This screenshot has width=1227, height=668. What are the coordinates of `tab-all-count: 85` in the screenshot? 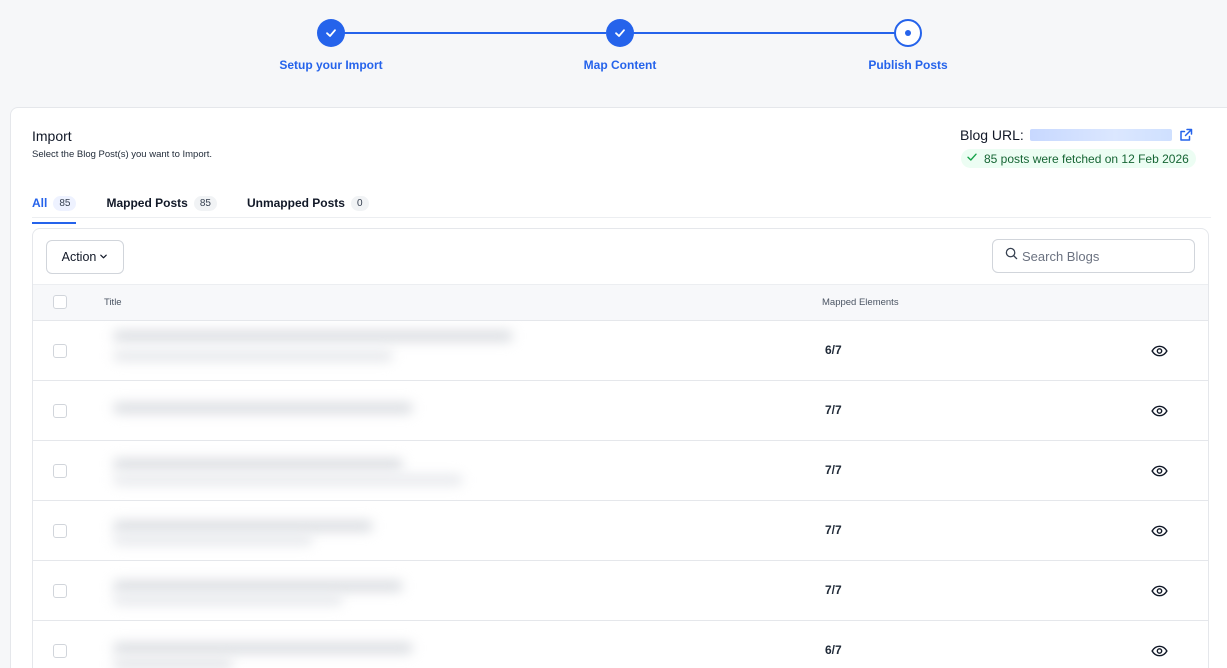 It's located at (65, 203).